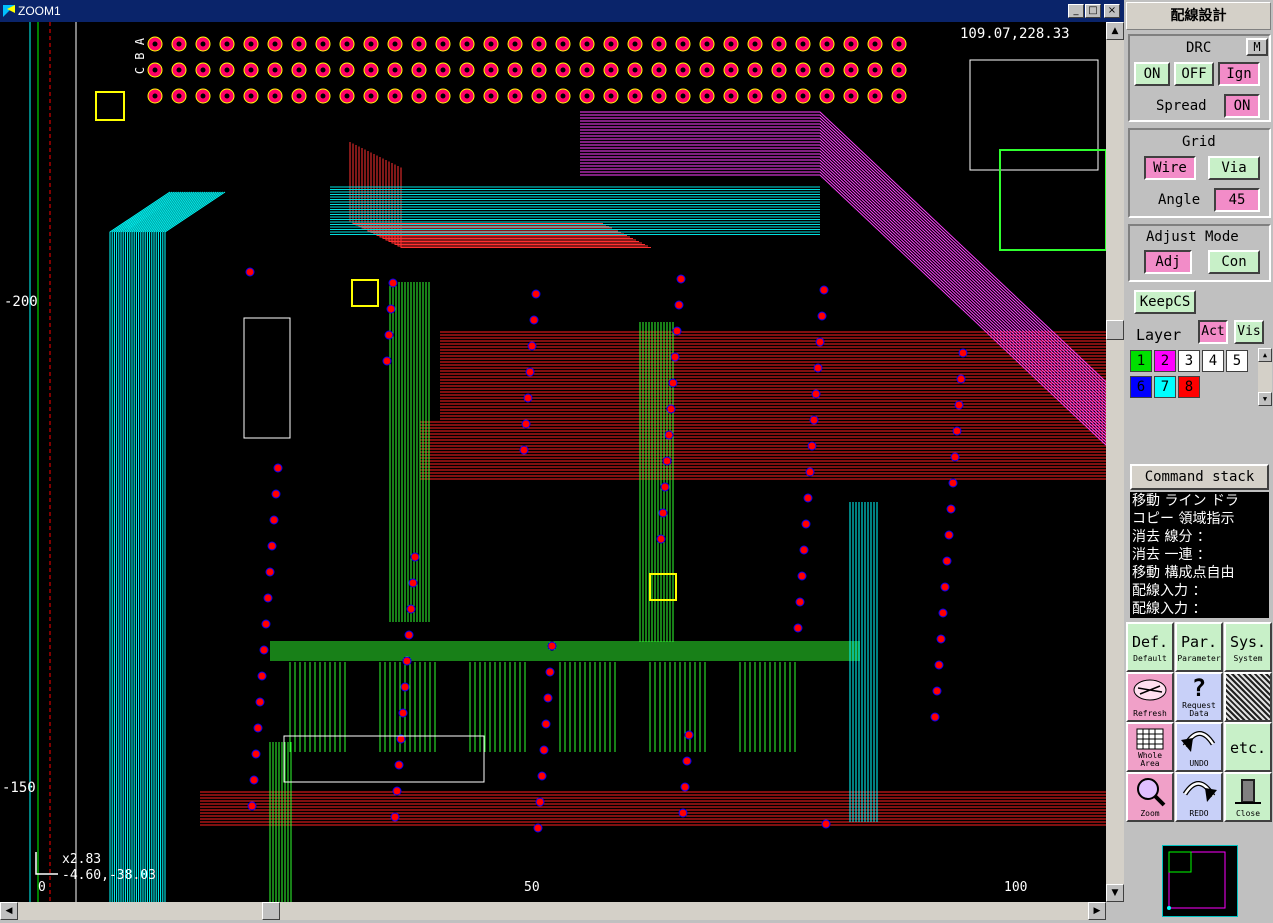 The image size is (1273, 923). I want to click on horizontal-scrollbar: ◀ ▶, so click(553, 911).